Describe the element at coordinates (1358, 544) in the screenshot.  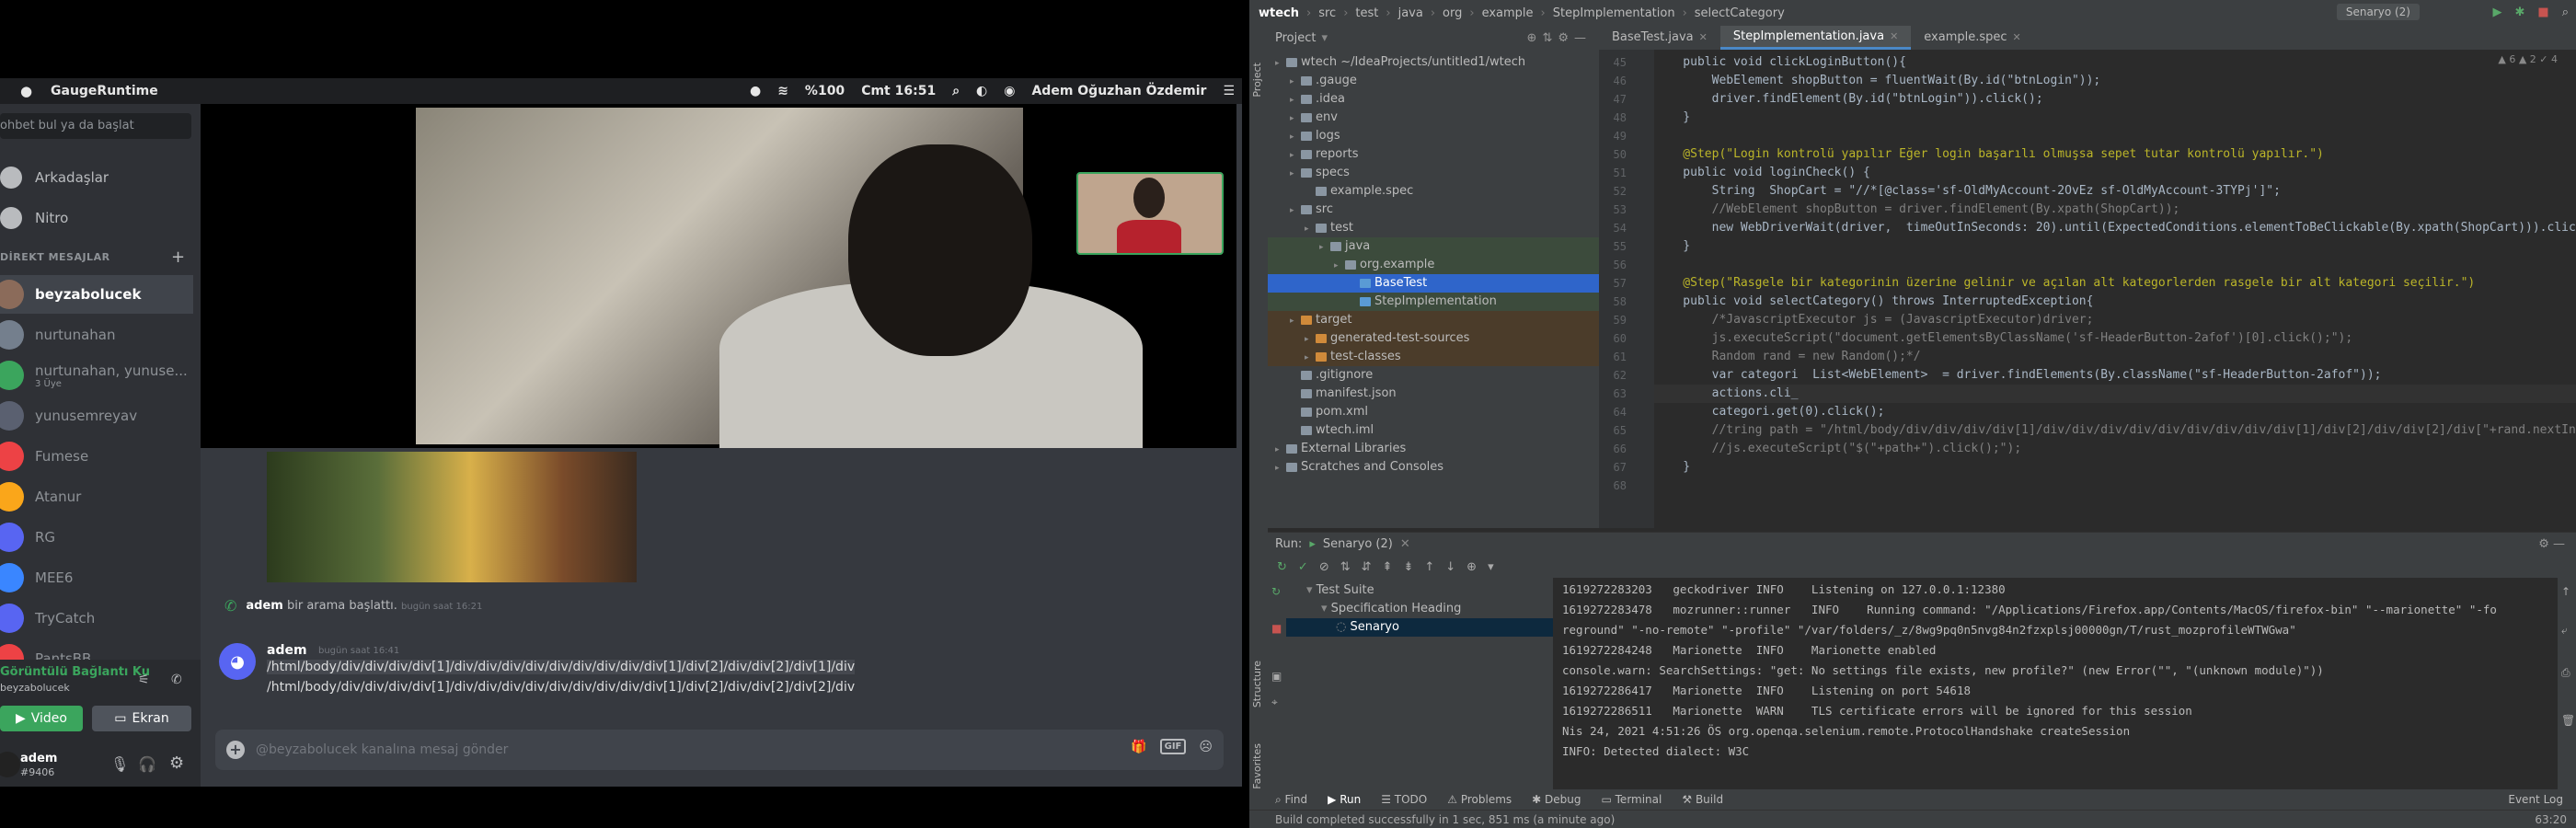
I see `run-tab: Senaryo (2)` at that location.